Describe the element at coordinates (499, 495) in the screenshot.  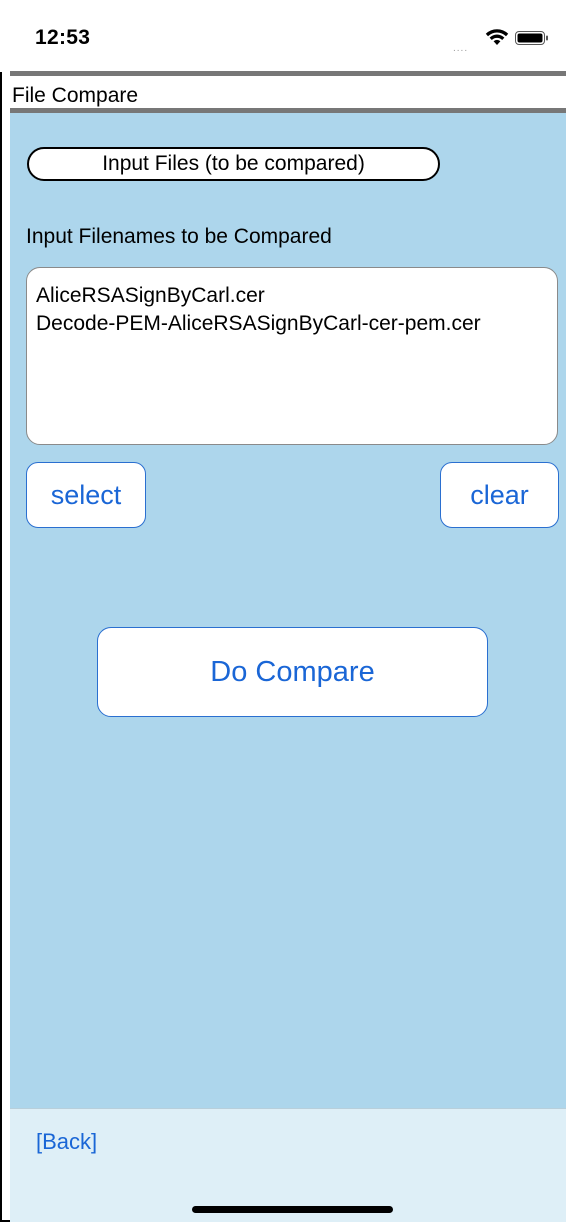
I see `clear-button: clear` at that location.